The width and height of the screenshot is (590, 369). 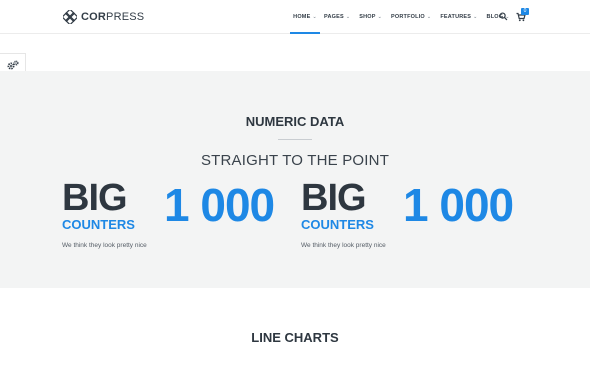 I want to click on nav-item-label: SHOP, so click(x=367, y=17).